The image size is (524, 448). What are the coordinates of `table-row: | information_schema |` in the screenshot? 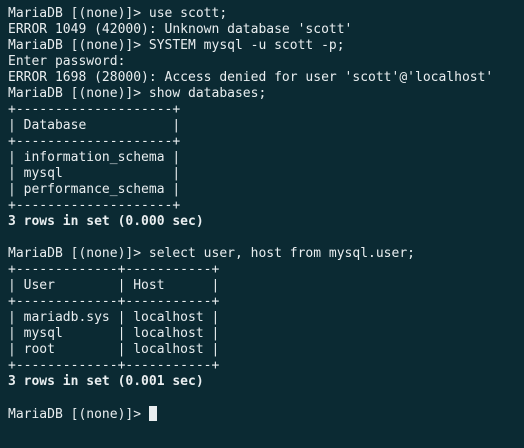 It's located at (94, 157).